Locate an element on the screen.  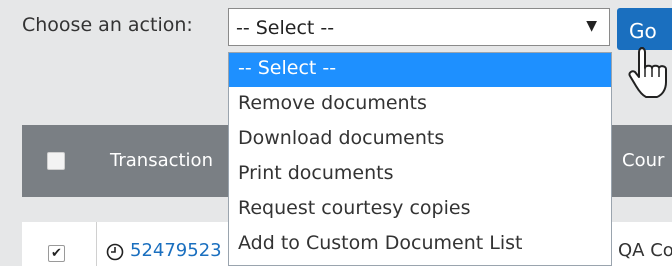
option-select: -- Select -- is located at coordinates (420, 70).